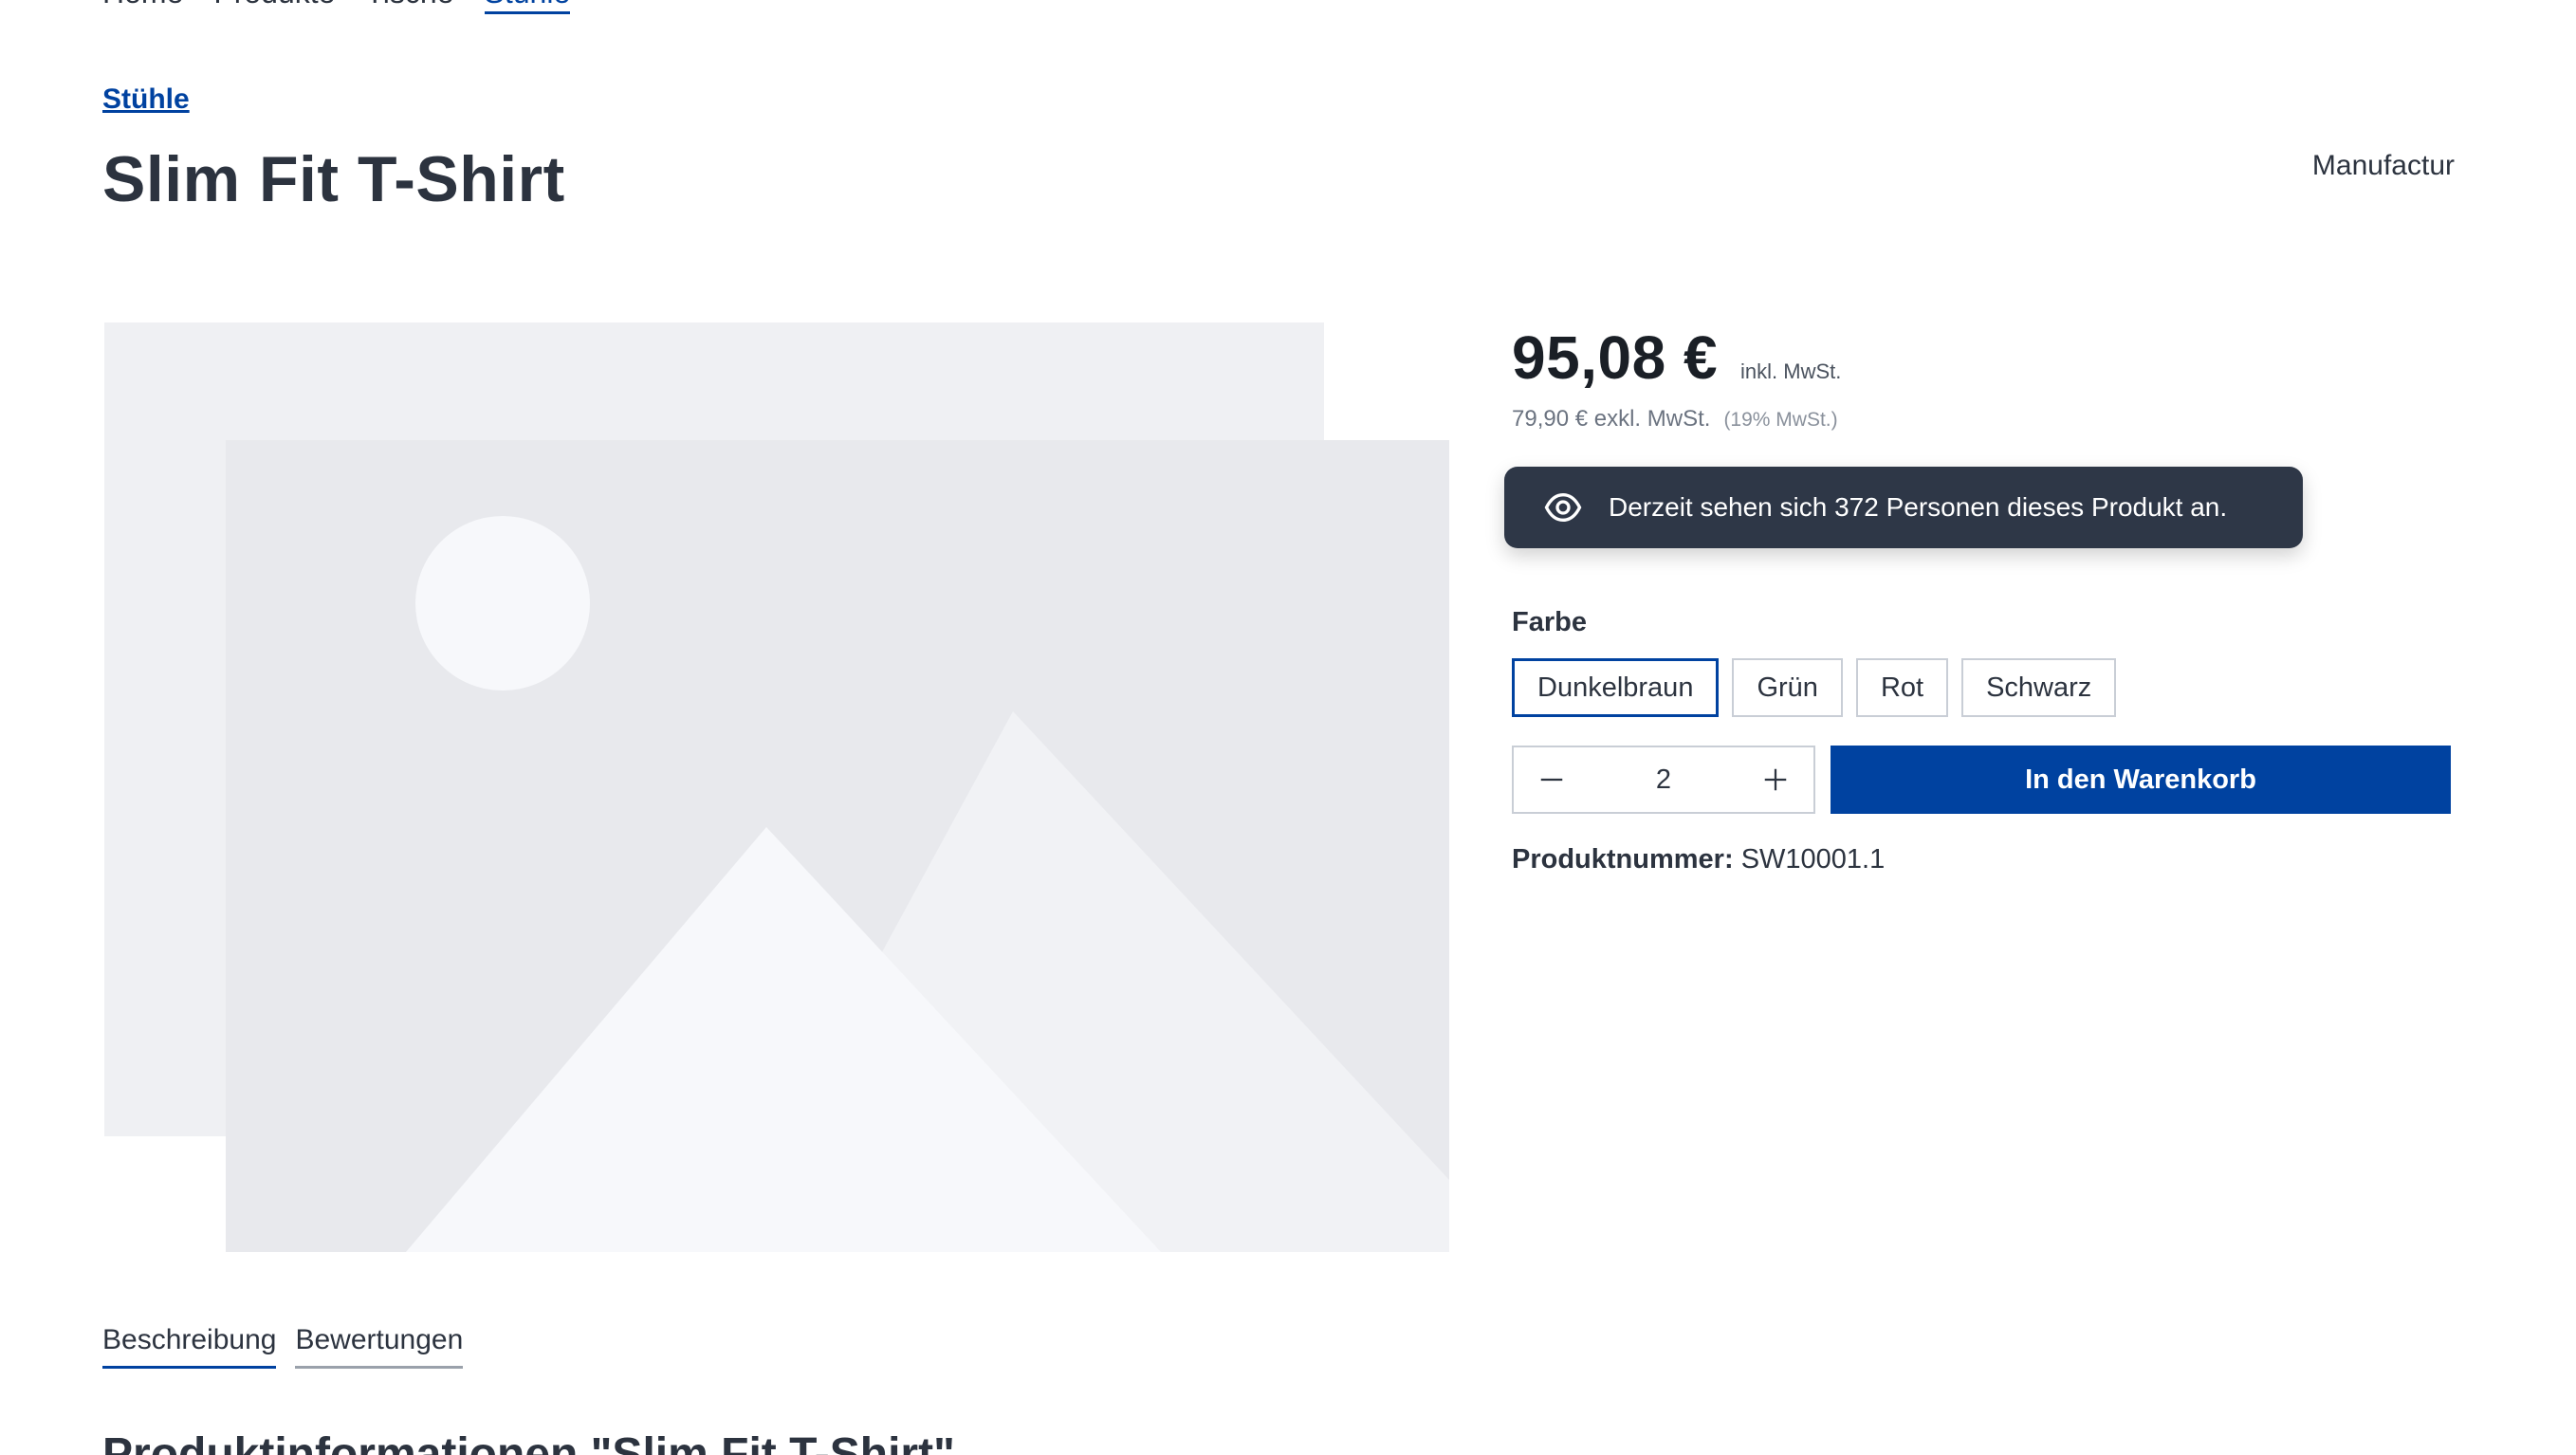 This screenshot has height=1455, width=2576. What do you see at coordinates (274, 7) in the screenshot?
I see `nav-item-produkte: Produkte` at bounding box center [274, 7].